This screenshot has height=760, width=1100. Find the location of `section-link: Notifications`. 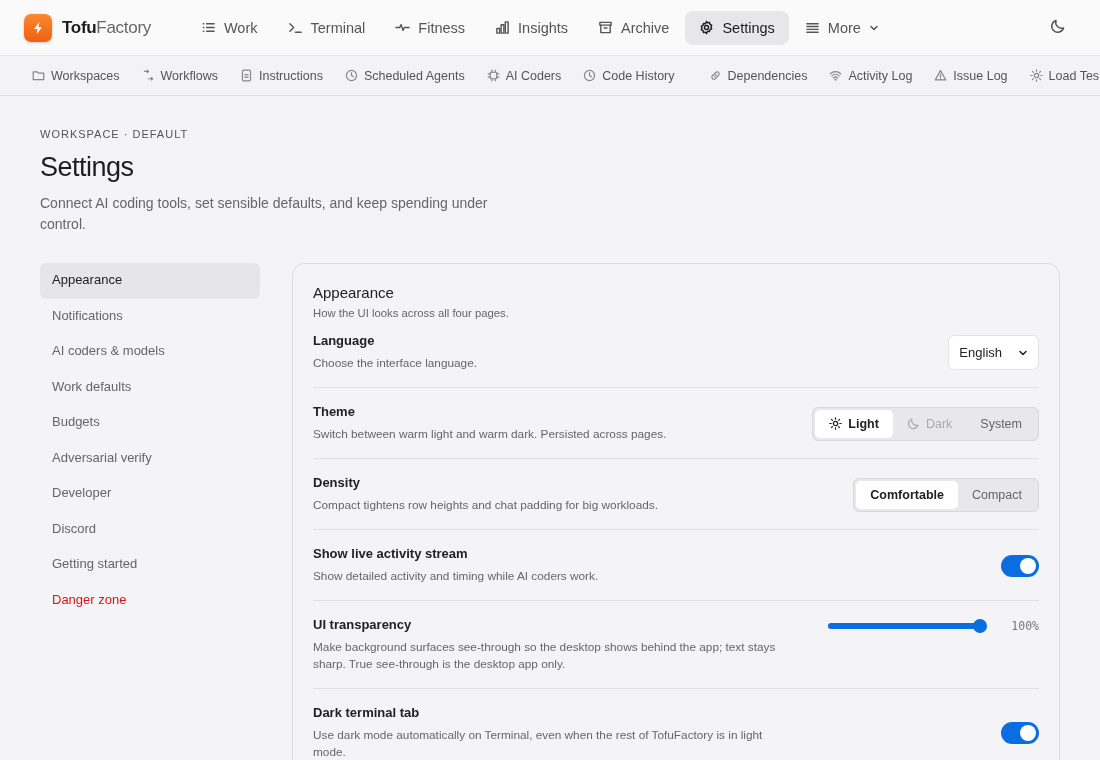

section-link: Notifications is located at coordinates (150, 316).